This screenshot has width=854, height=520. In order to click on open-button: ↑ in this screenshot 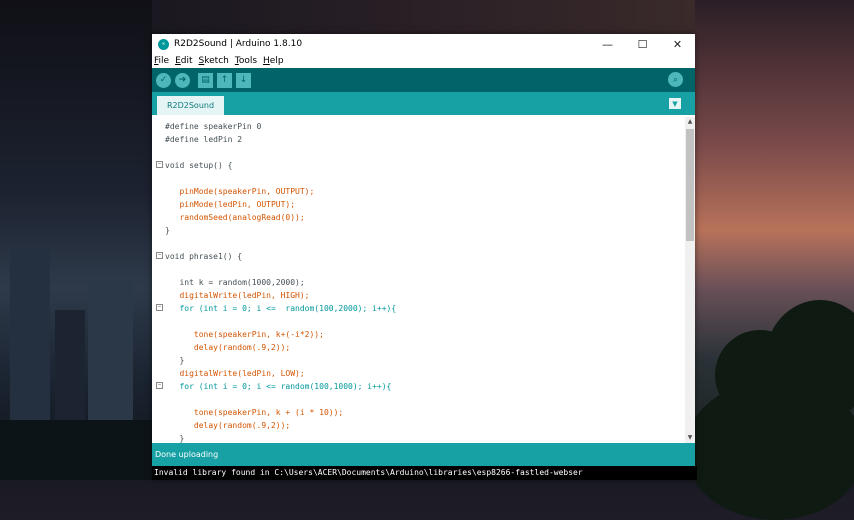, I will do `click(224, 80)`.